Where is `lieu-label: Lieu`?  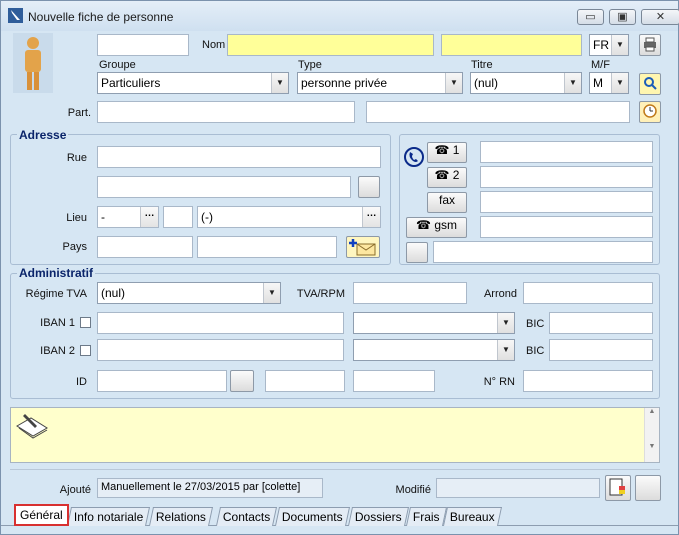 lieu-label: Lieu is located at coordinates (76, 218).